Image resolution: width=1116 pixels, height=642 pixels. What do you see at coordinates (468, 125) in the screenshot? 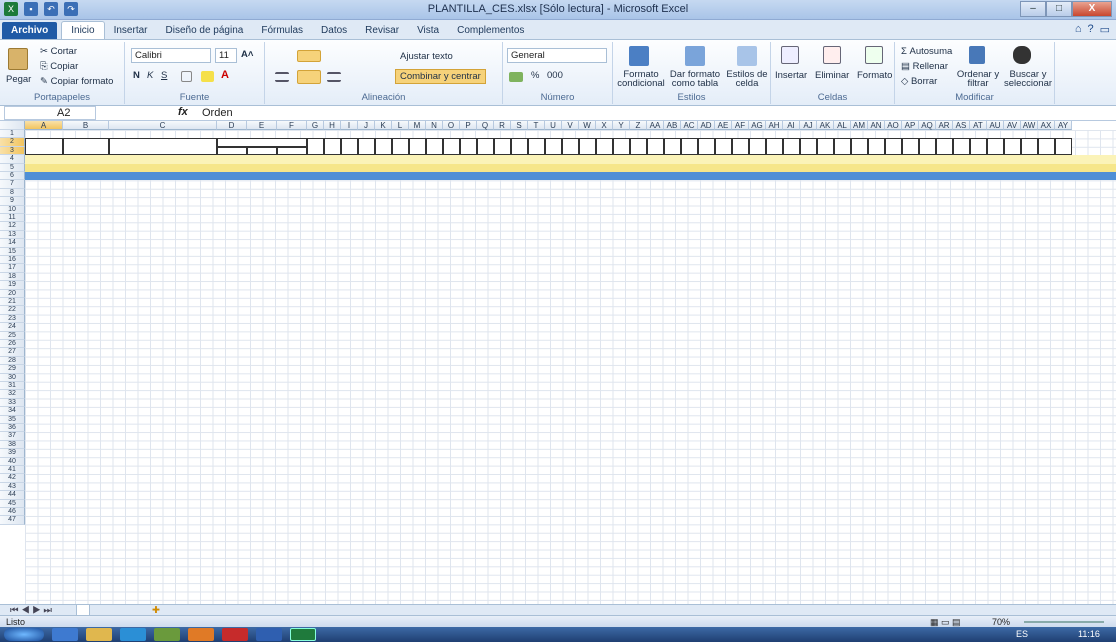
I see `column-header-p: P` at bounding box center [468, 125].